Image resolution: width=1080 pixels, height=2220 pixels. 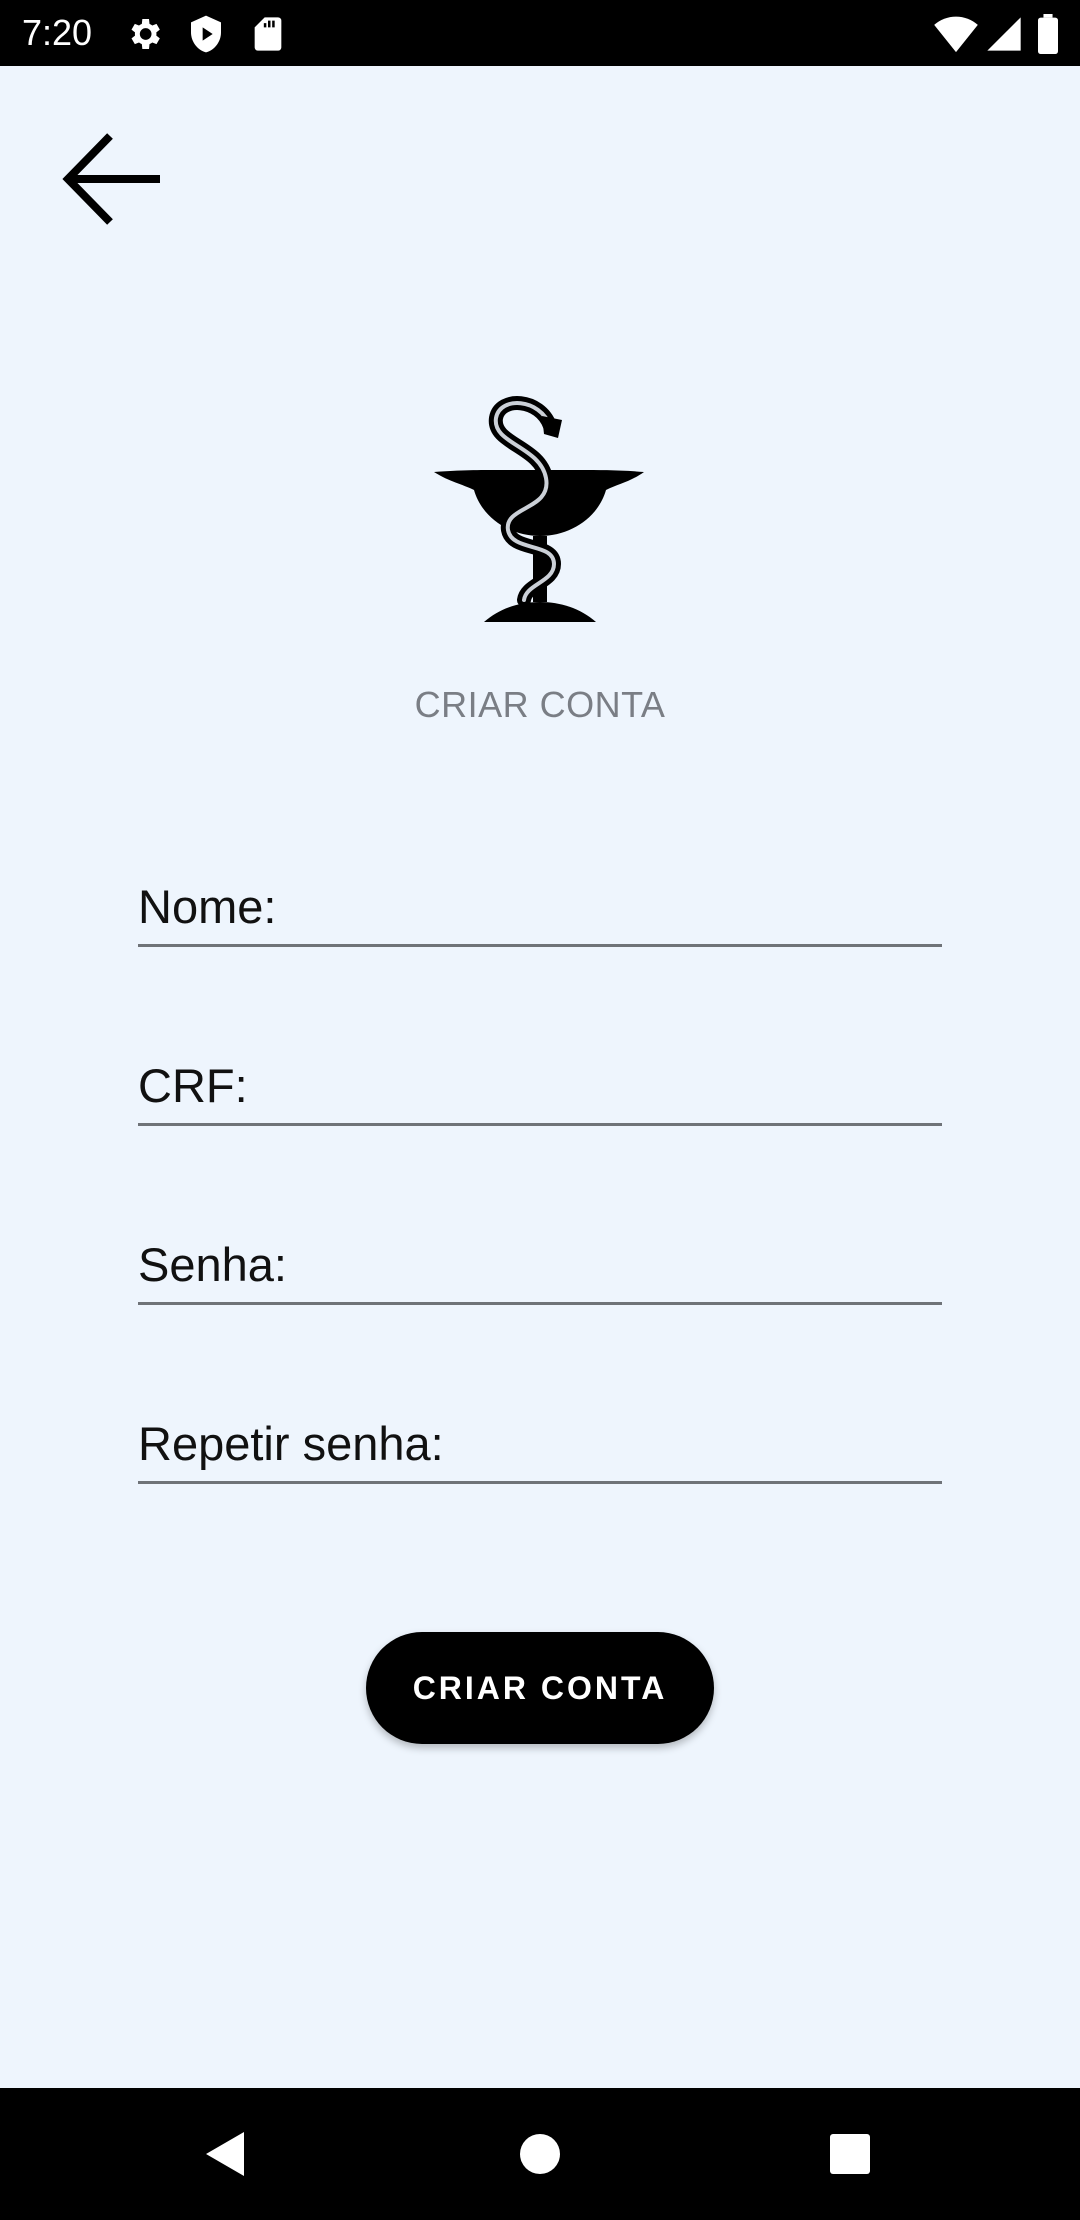 I want to click on arrow-back-icon, so click(x=111, y=179).